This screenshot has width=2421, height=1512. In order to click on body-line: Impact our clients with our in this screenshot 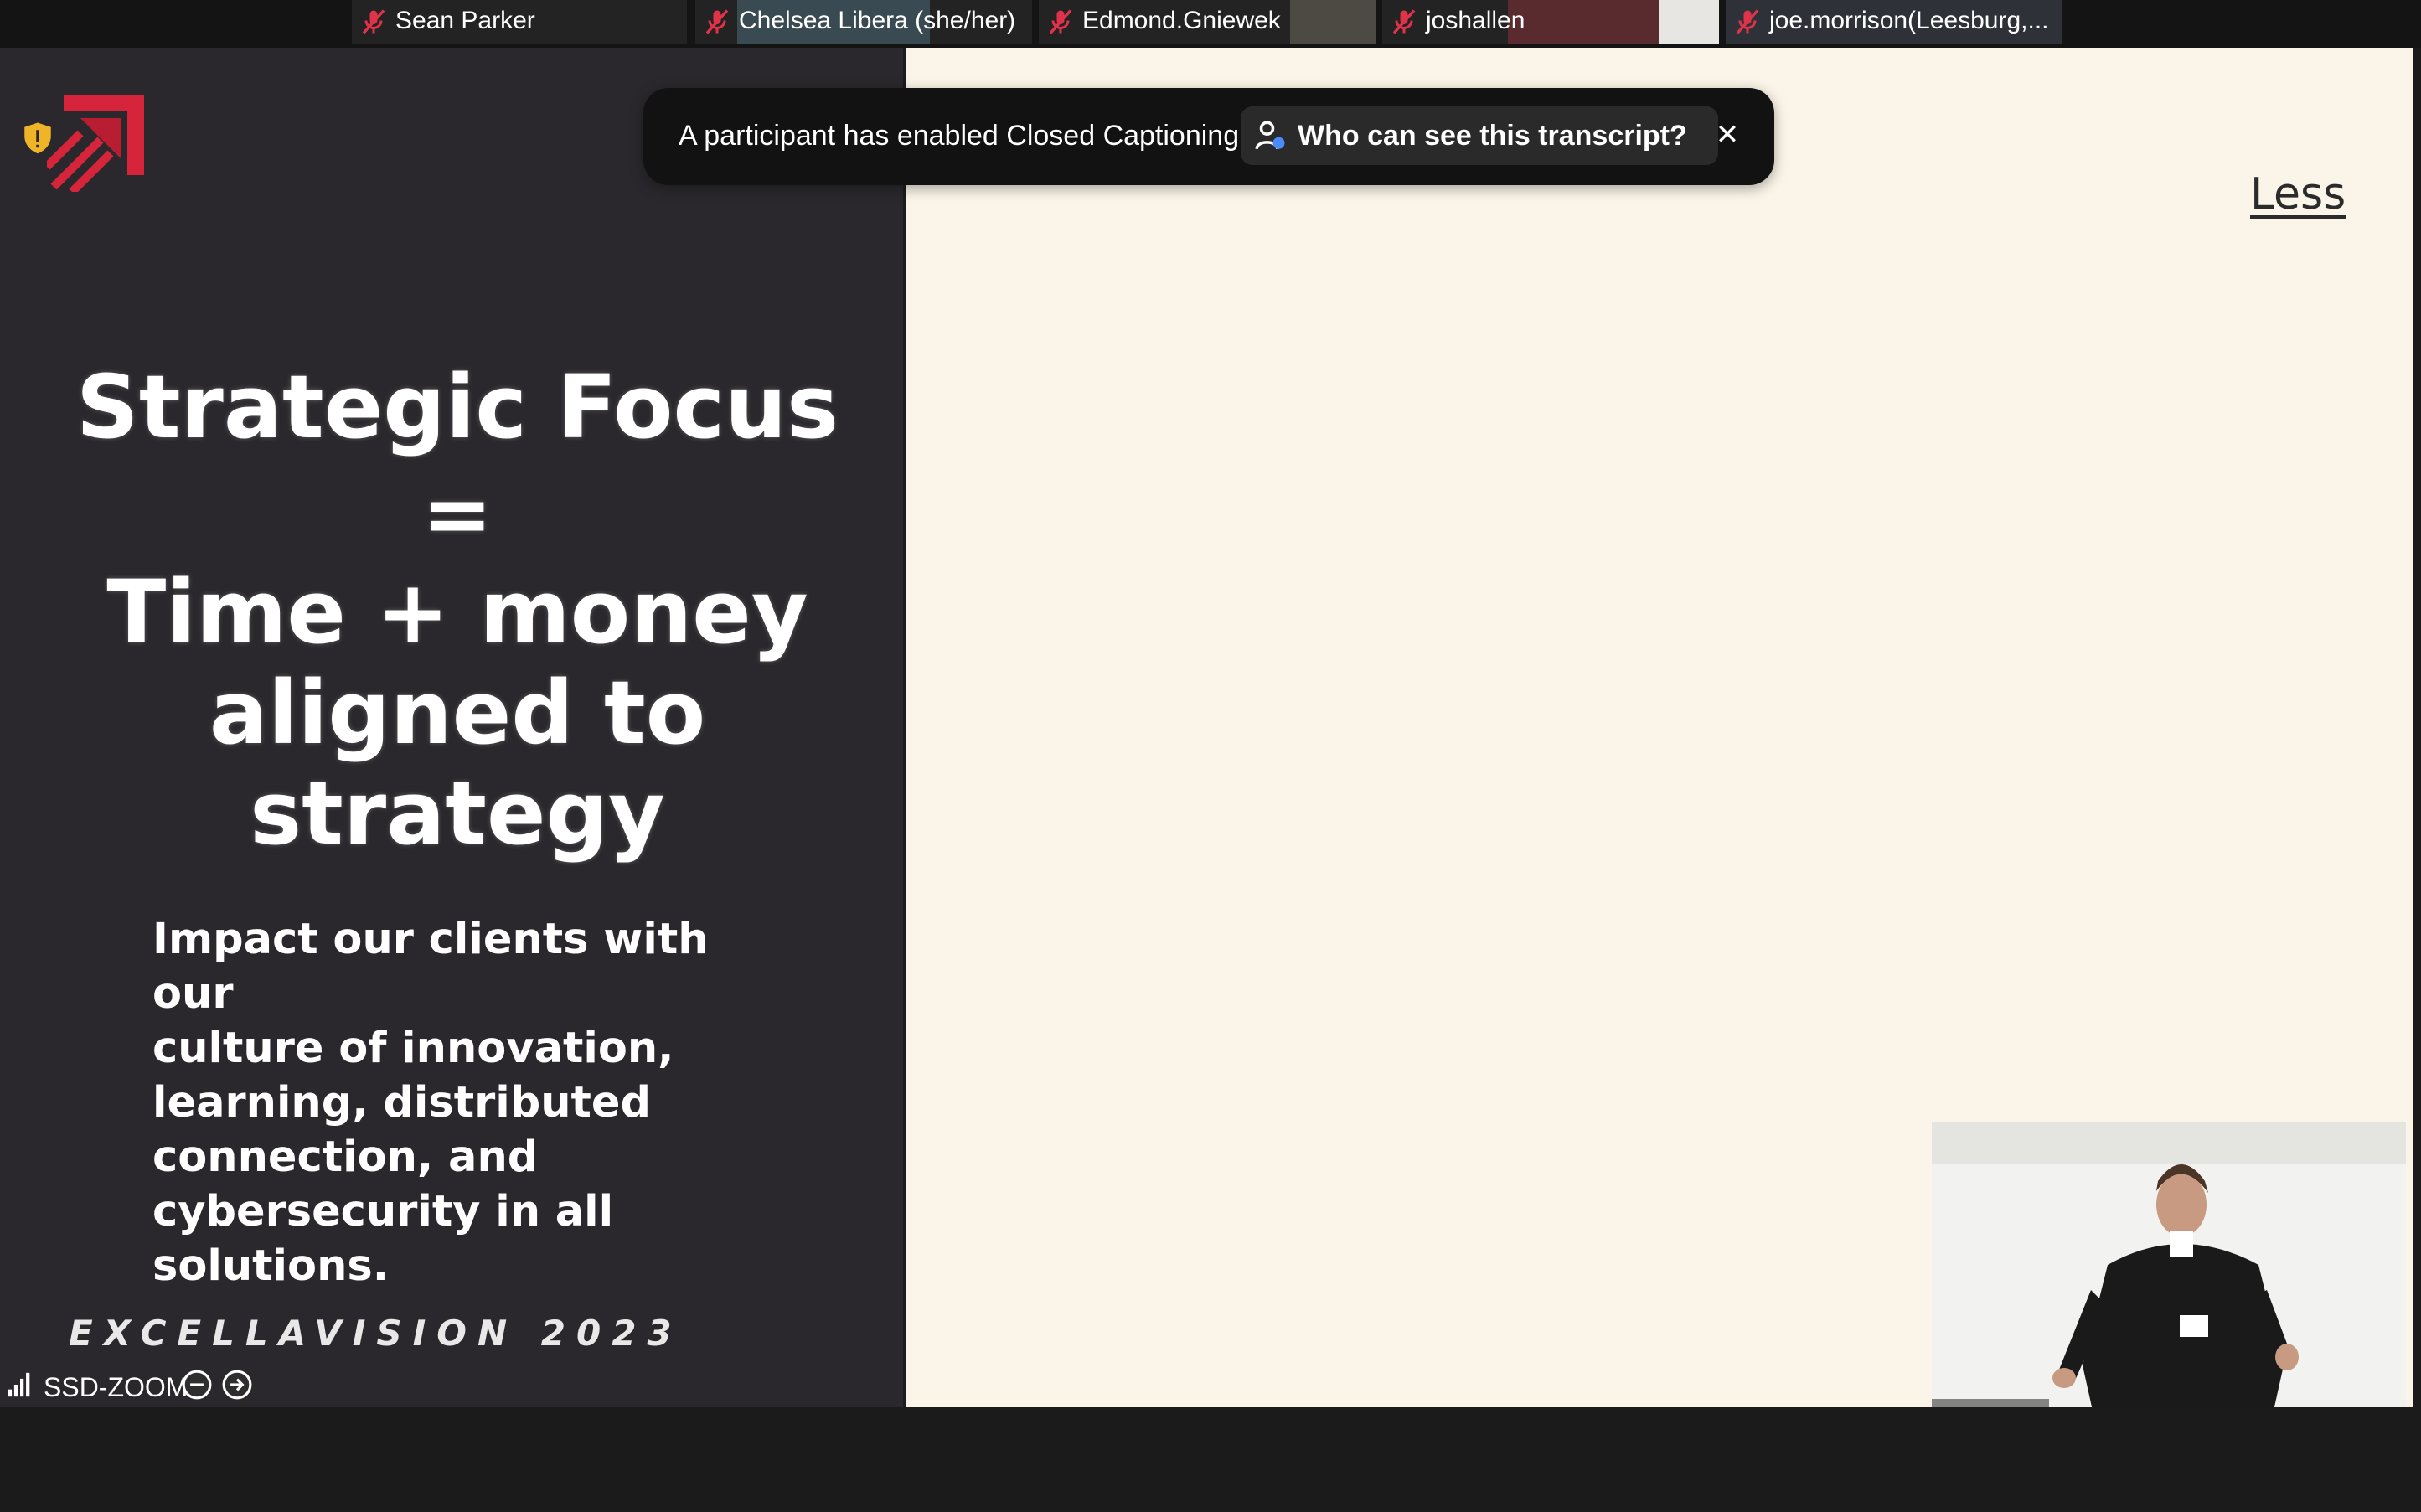, I will do `click(430, 967)`.